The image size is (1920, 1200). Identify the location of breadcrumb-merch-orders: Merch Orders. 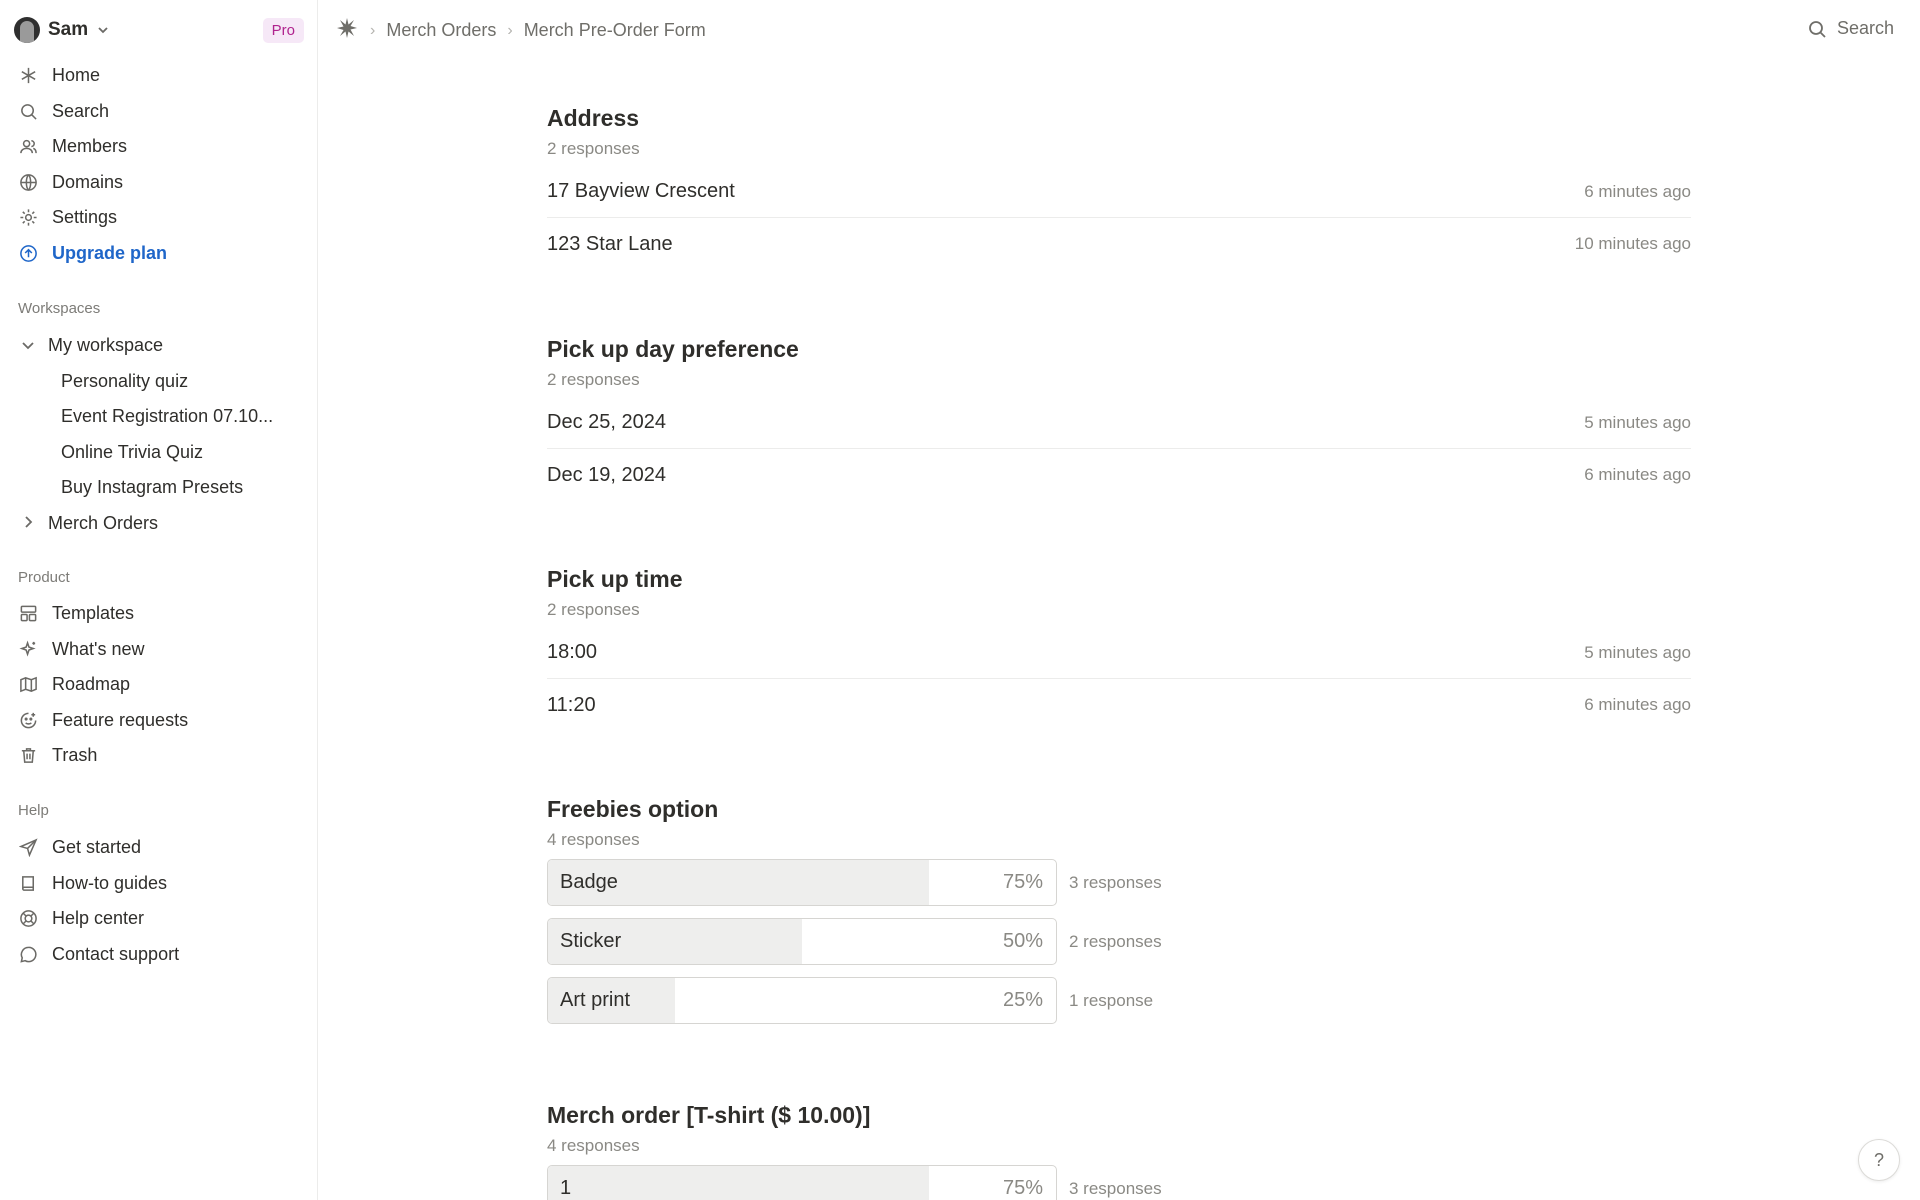
(441, 30).